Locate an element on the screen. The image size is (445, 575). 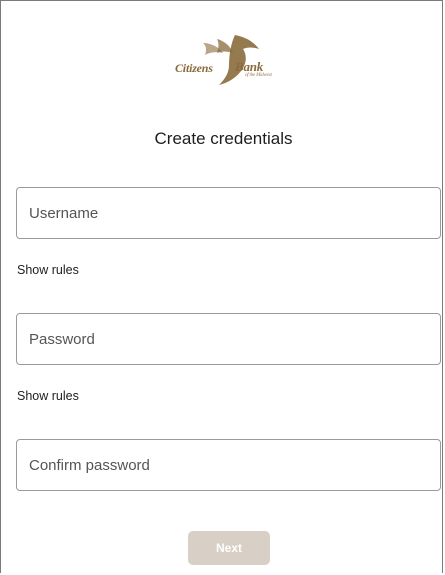
password-input is located at coordinates (228, 339).